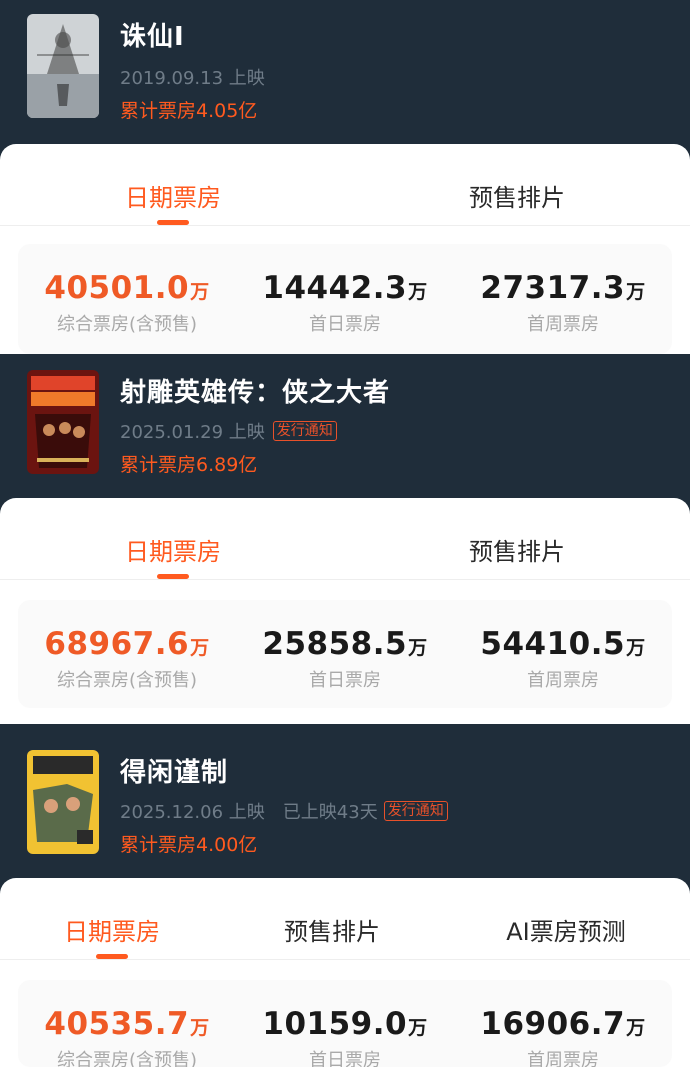 The height and width of the screenshot is (1067, 690). I want to click on stat-value: 14442.3, so click(335, 288).